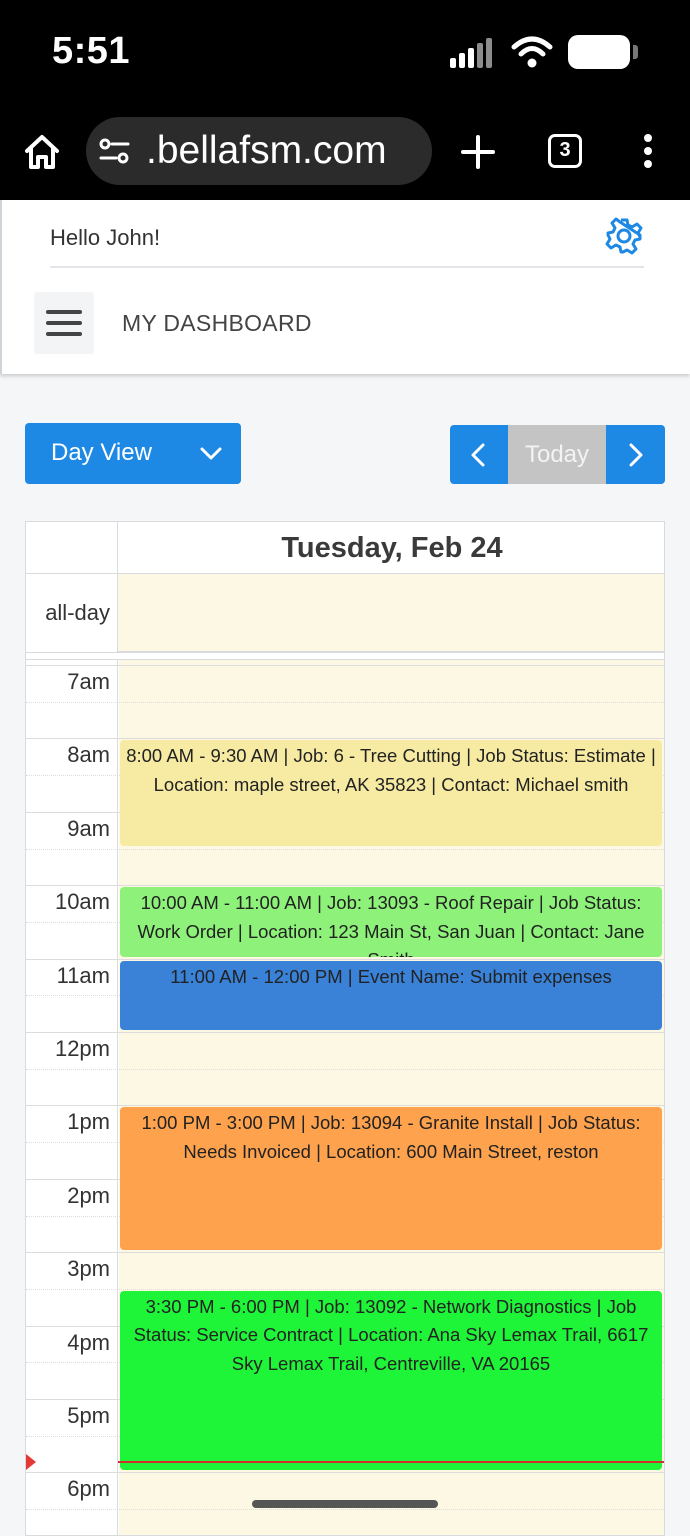  I want to click on hour-label: 7am, so click(88, 681).